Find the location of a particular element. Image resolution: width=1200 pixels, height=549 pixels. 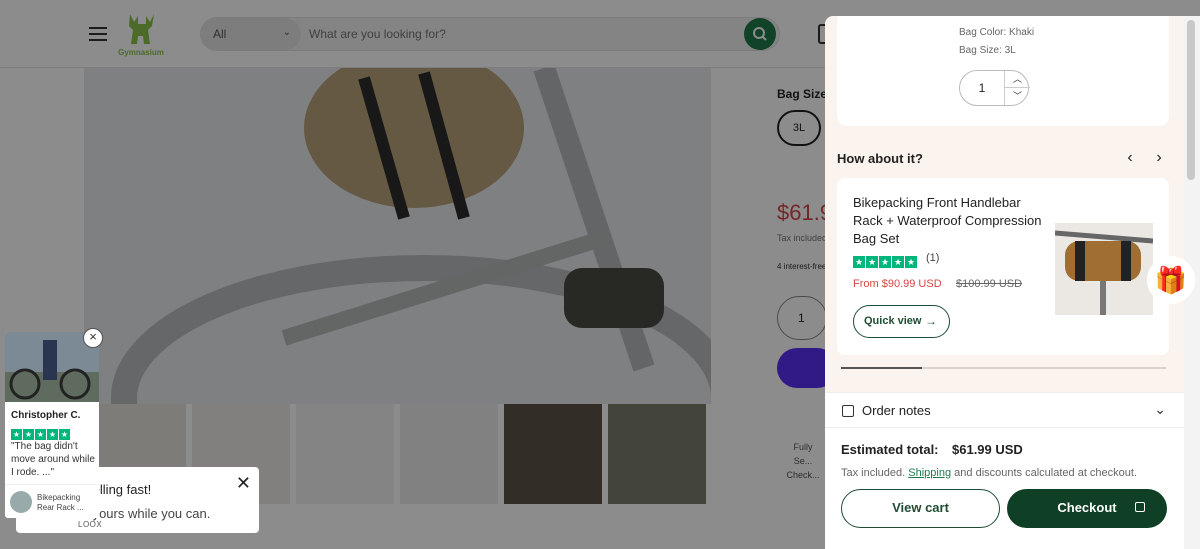

rating-count: (1) is located at coordinates (933, 258).